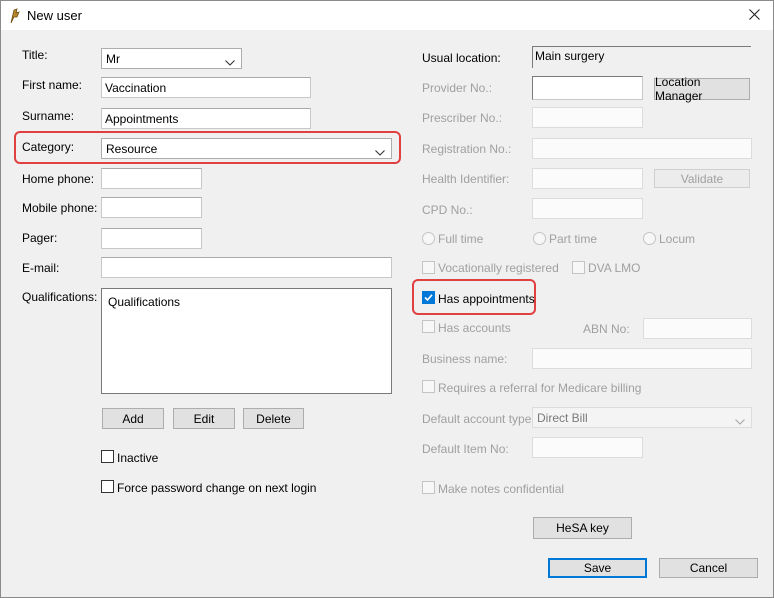 The height and width of the screenshot is (598, 774). What do you see at coordinates (428, 238) in the screenshot?
I see `full-time-radio` at bounding box center [428, 238].